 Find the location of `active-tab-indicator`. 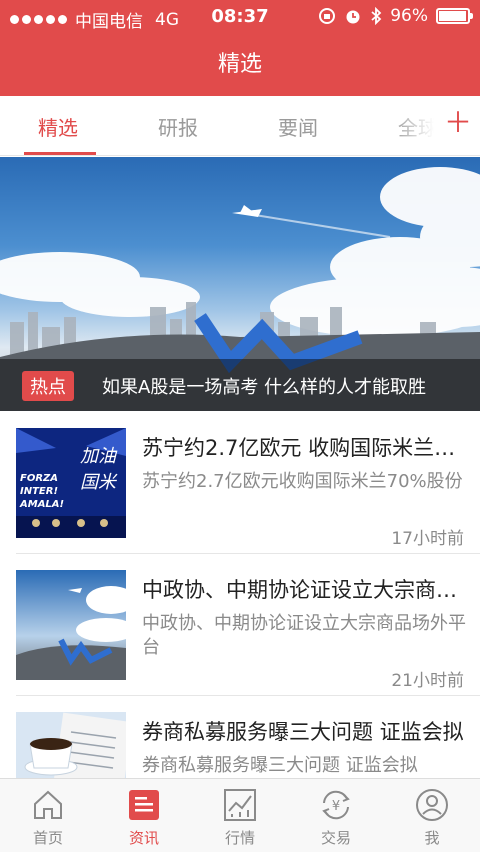

active-tab-indicator is located at coordinates (60, 153).